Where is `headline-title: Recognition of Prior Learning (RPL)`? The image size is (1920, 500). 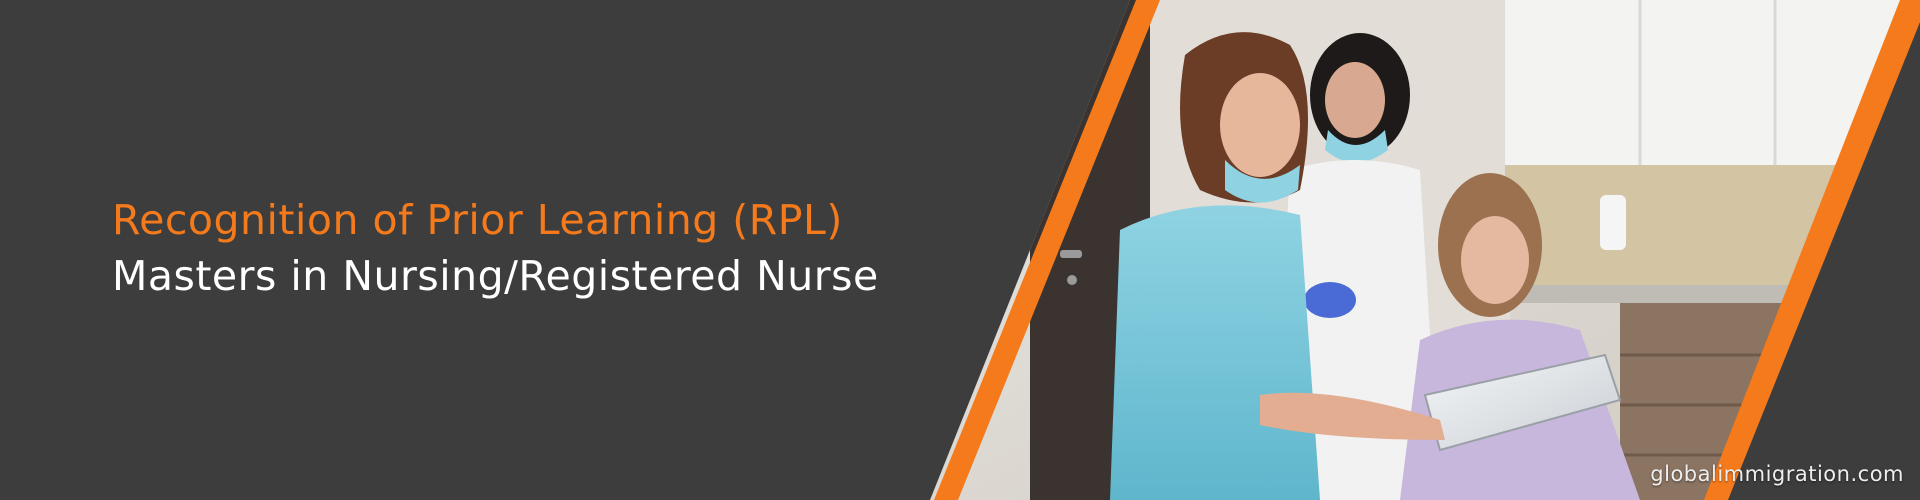
headline-title: Recognition of Prior Learning (RPL) is located at coordinates (477, 220).